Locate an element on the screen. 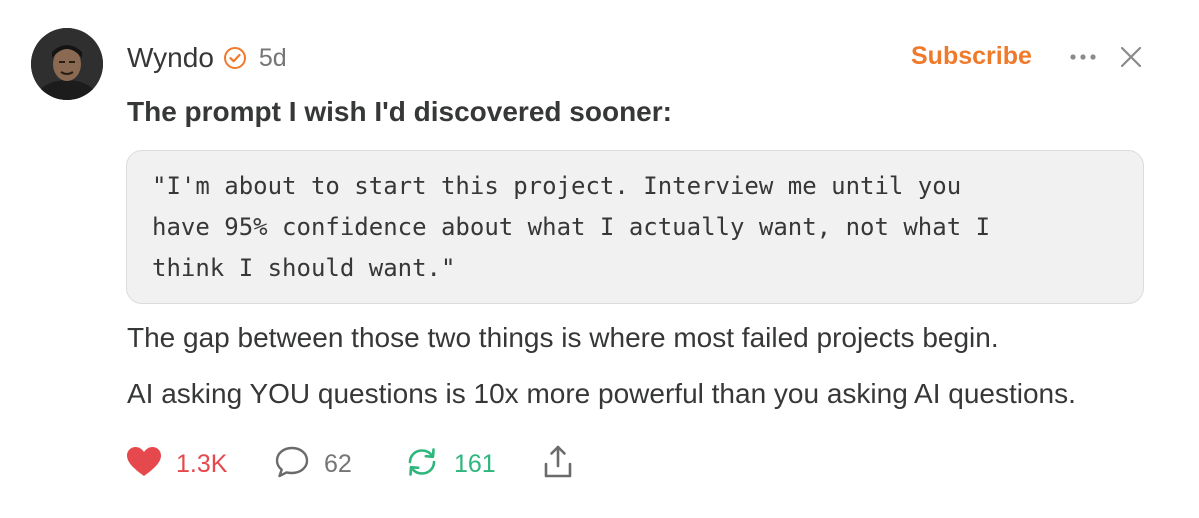  restack-button: 161 is located at coordinates (450, 464).